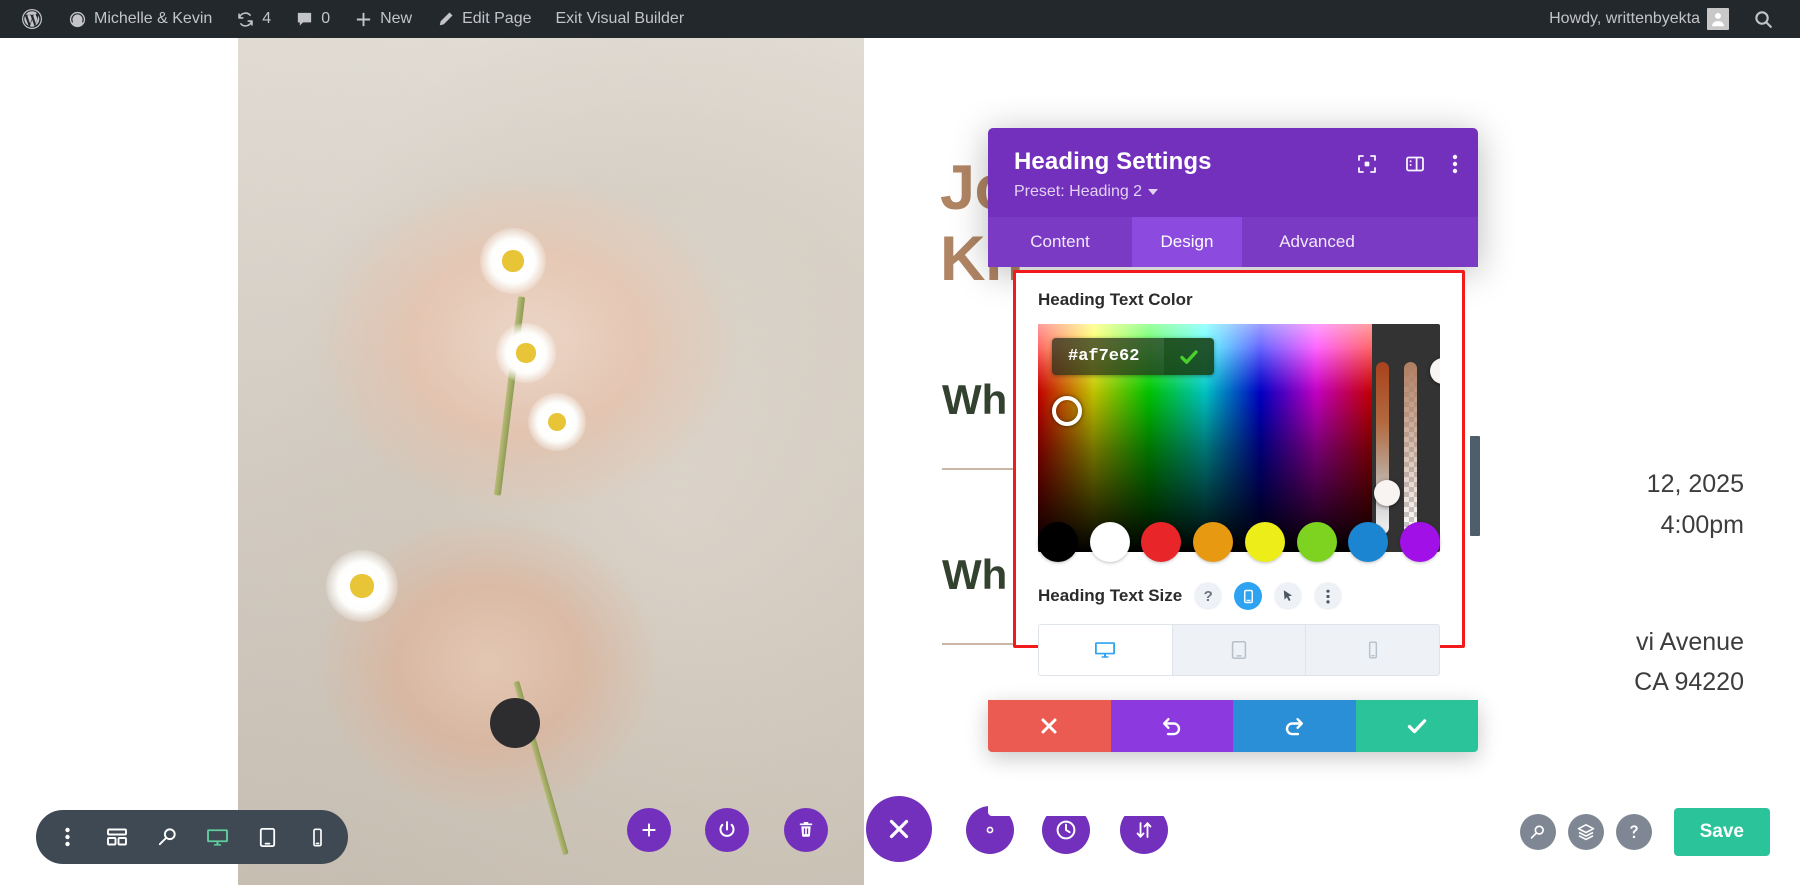 This screenshot has width=1800, height=885. What do you see at coordinates (1316, 542) in the screenshot?
I see `swatch-green` at bounding box center [1316, 542].